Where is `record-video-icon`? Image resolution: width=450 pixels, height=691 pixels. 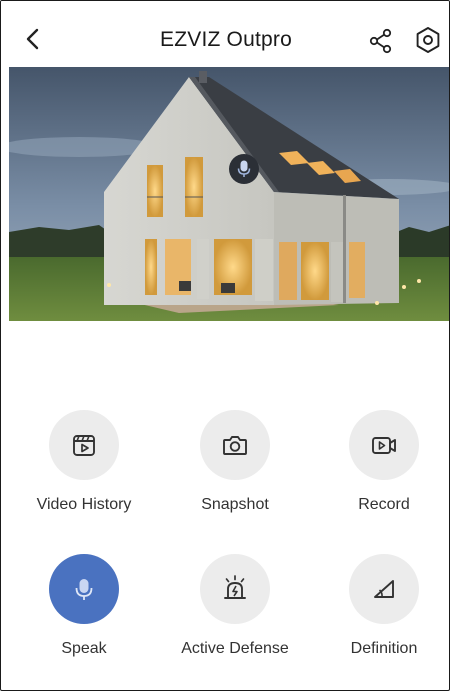 record-video-icon is located at coordinates (384, 445).